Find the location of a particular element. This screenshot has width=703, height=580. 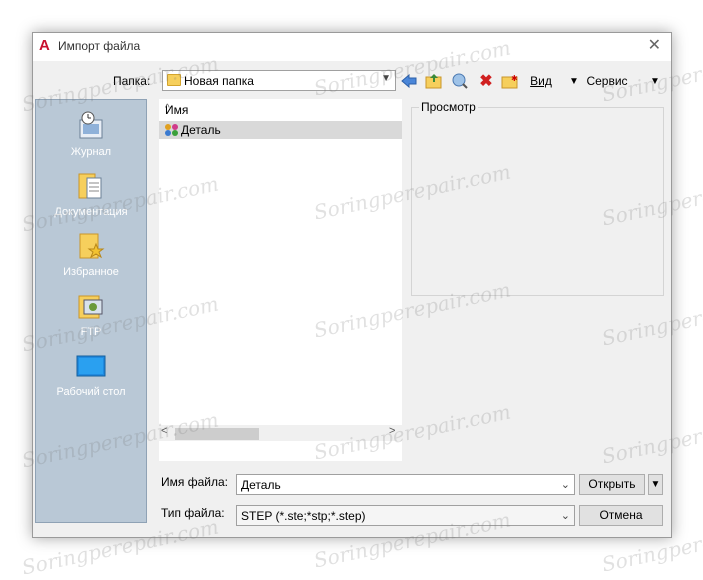

view-chevron-down-icon: ▼ is located at coordinates (574, 81).